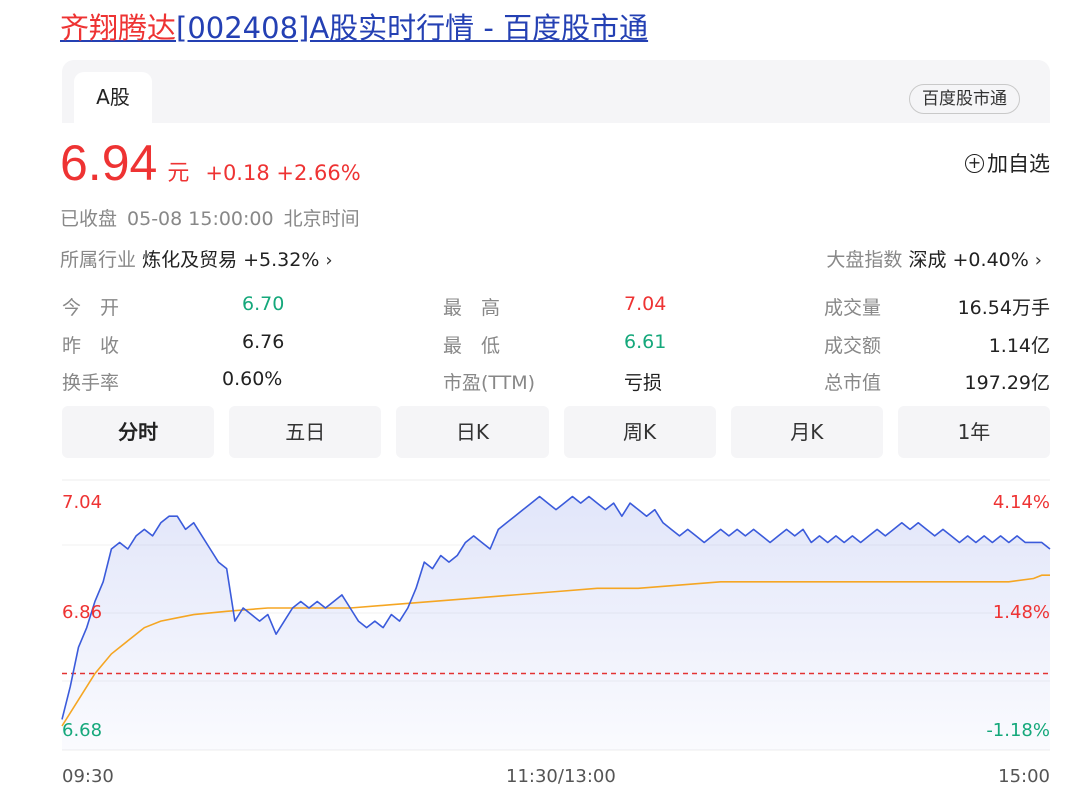  Describe the element at coordinates (190, 260) in the screenshot. I see `industry-name: 炼化及贸易` at that location.